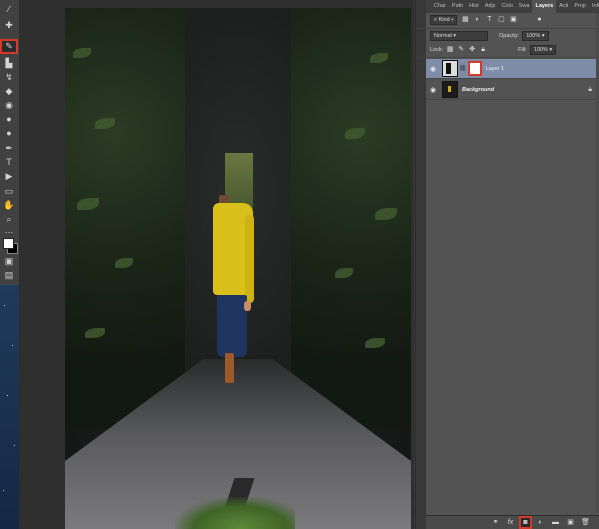  Describe the element at coordinates (229, 368) in the screenshot. I see `shoe` at that location.